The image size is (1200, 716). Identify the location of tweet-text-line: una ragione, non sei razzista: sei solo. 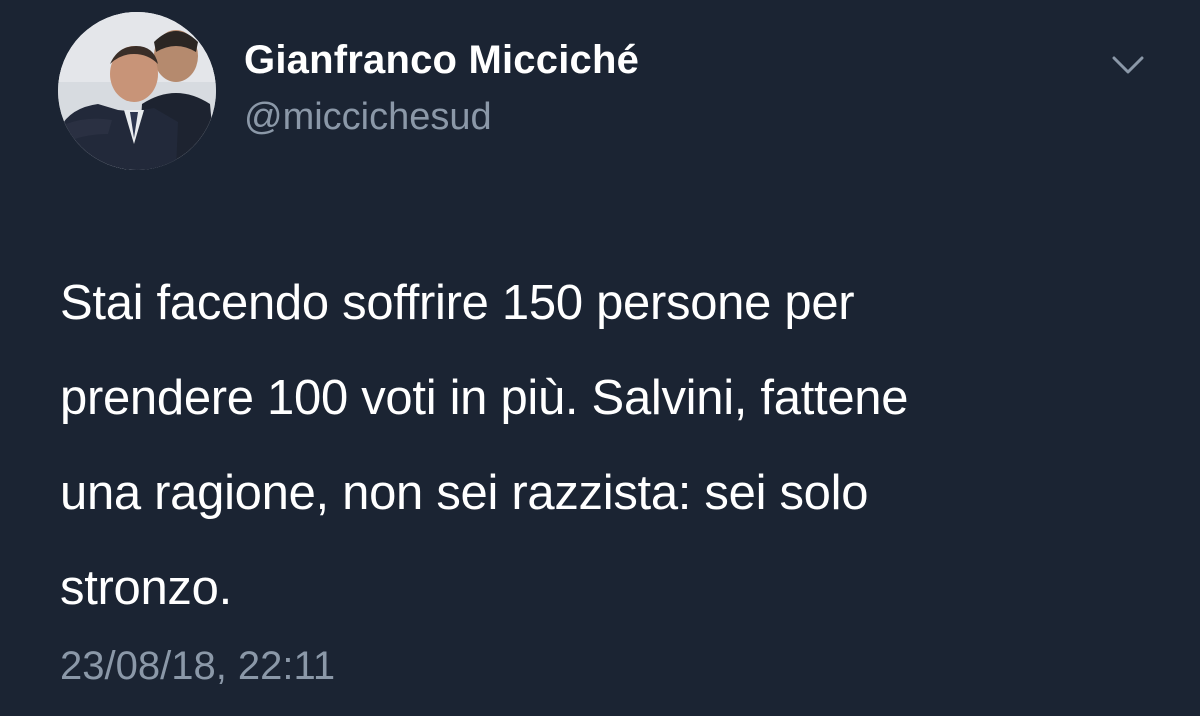
(464, 493).